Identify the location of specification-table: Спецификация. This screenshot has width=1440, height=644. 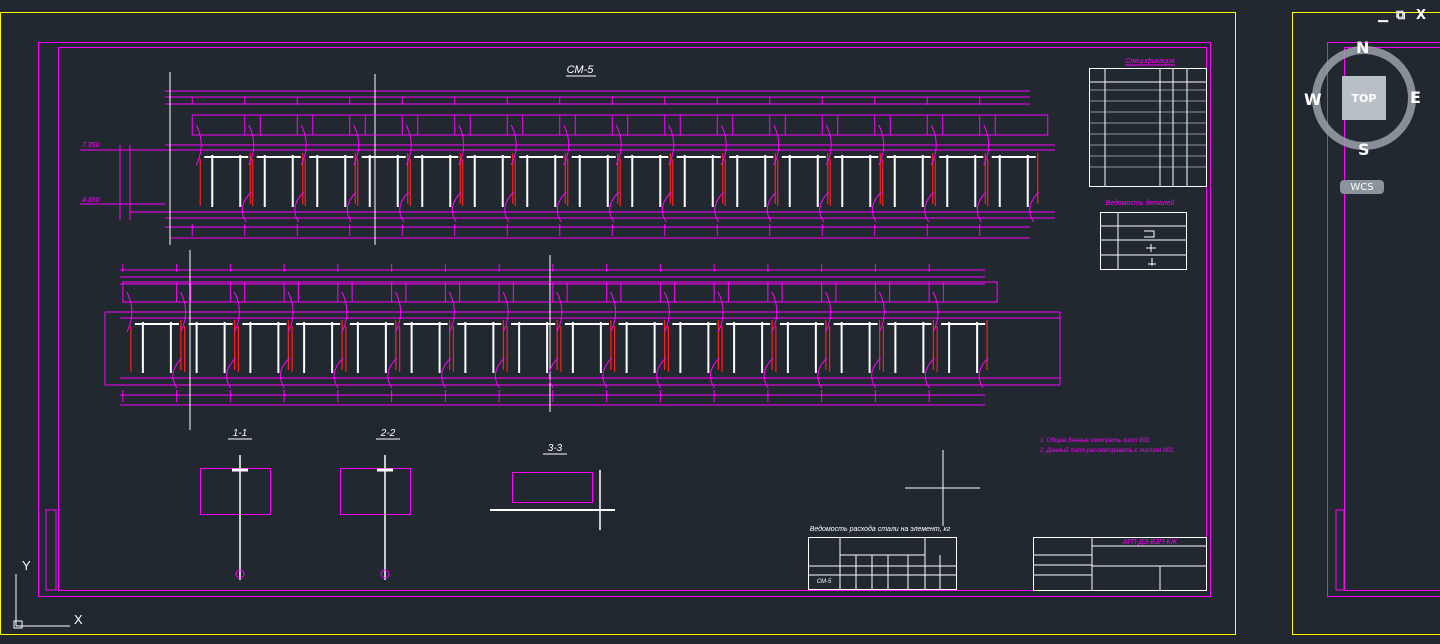
(1148, 122).